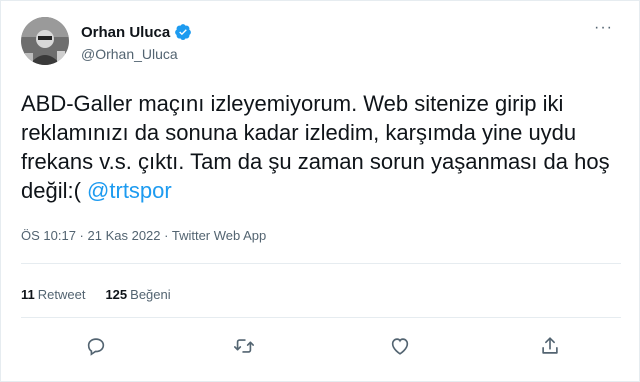 The width and height of the screenshot is (640, 382). Describe the element at coordinates (96, 346) in the screenshot. I see `reply-icon` at that location.